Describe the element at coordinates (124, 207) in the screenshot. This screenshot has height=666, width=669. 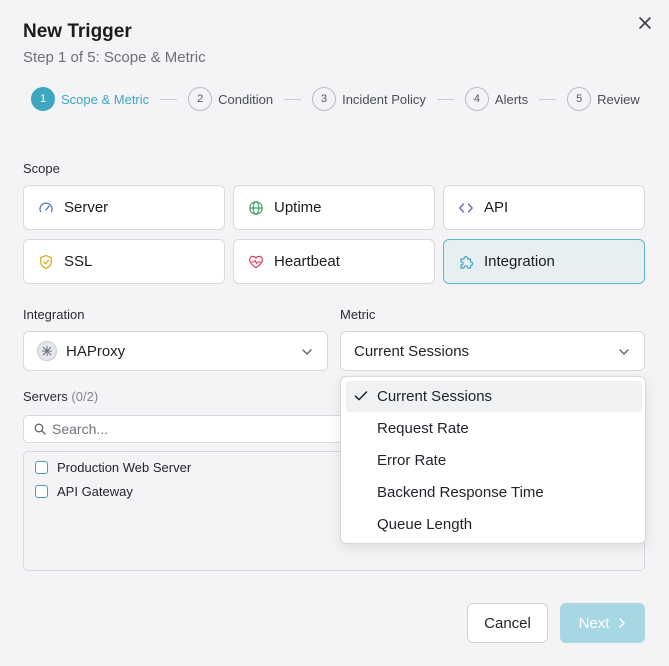
I see `scope-server-button: Server` at that location.